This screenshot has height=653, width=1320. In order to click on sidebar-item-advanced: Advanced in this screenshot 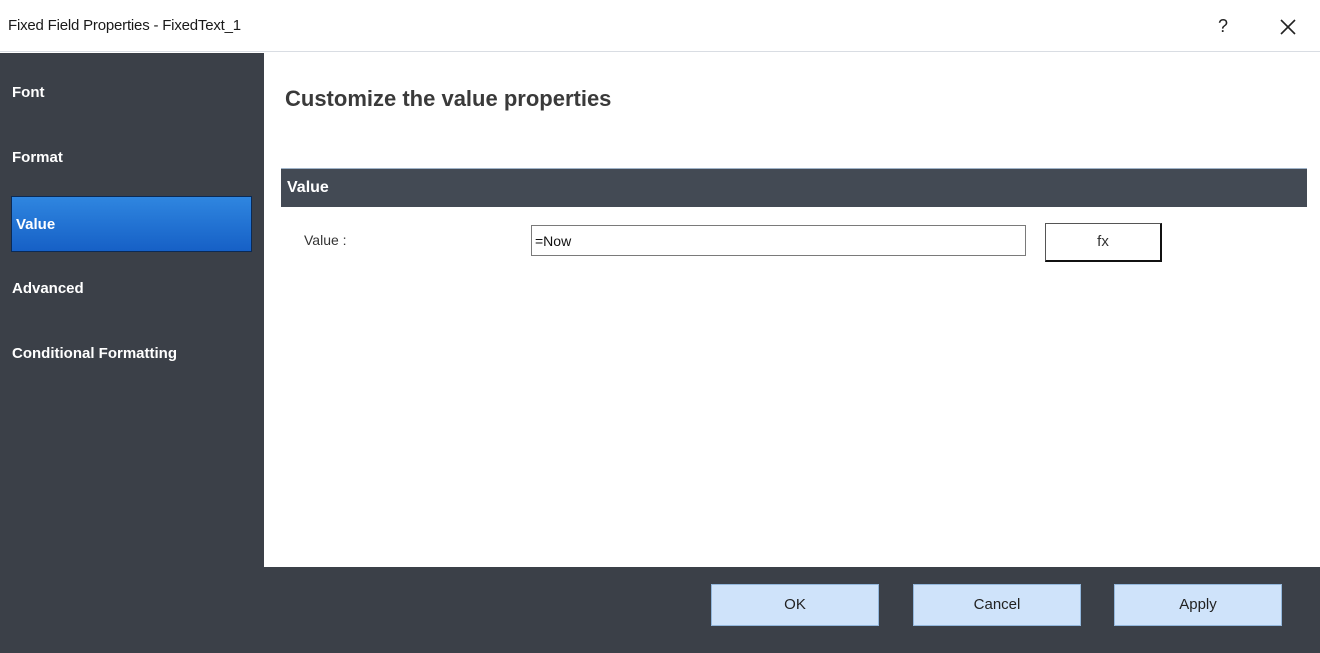, I will do `click(126, 289)`.